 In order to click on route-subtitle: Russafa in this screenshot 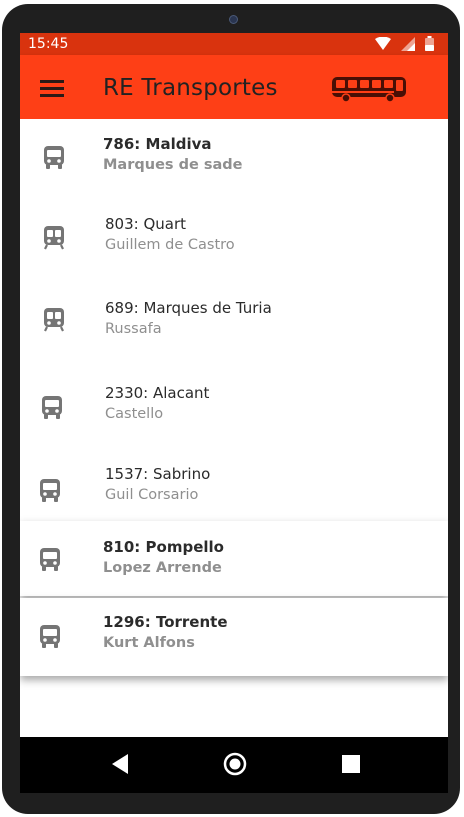, I will do `click(133, 329)`.